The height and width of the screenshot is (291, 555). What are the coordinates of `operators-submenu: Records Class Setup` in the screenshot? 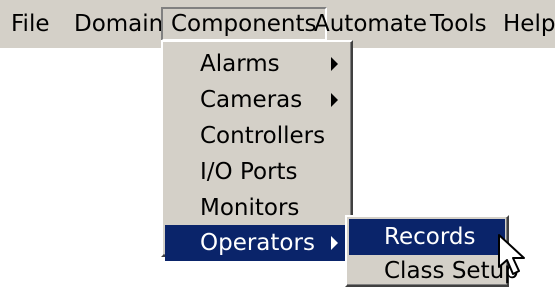 It's located at (432, 252).